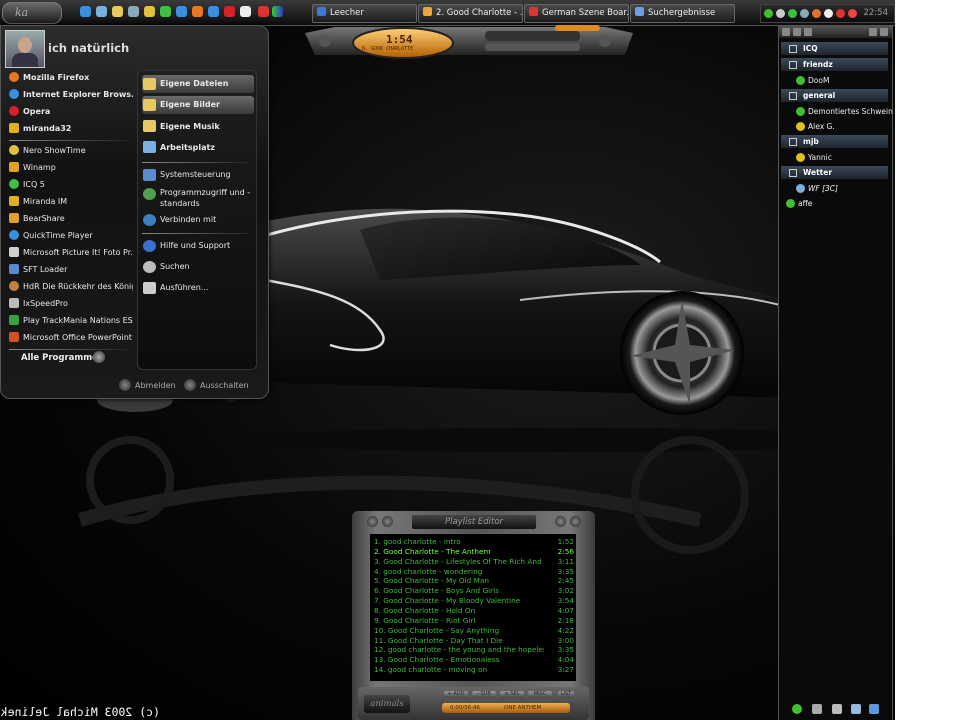 Image resolution: width=960 pixels, height=720 pixels. Describe the element at coordinates (456, 694) in the screenshot. I see `add-button: + ADD` at that location.